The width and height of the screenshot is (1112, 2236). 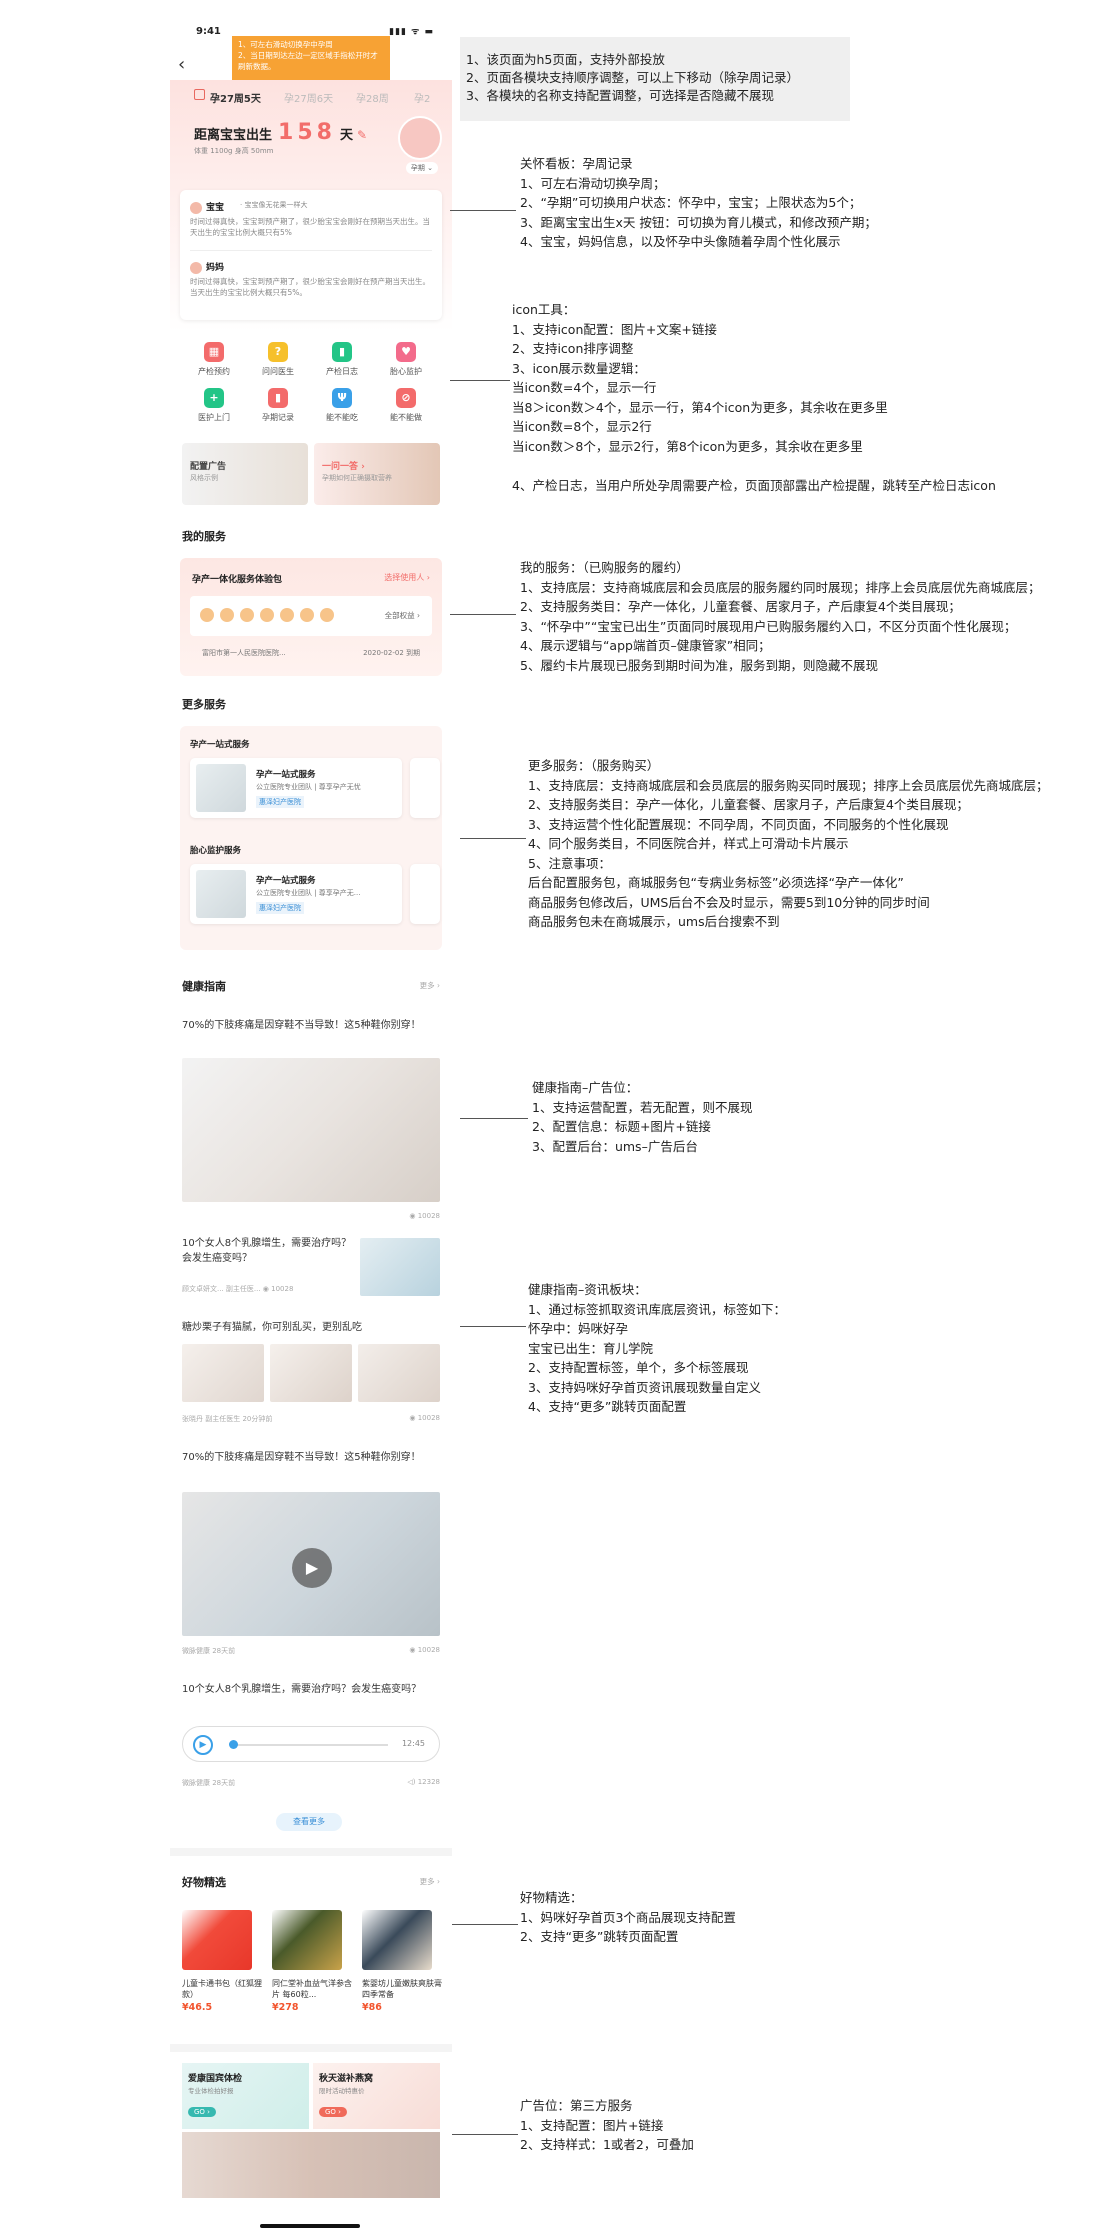 I want to click on icon-item-records: ▮ 孕期记录, so click(x=278, y=405).